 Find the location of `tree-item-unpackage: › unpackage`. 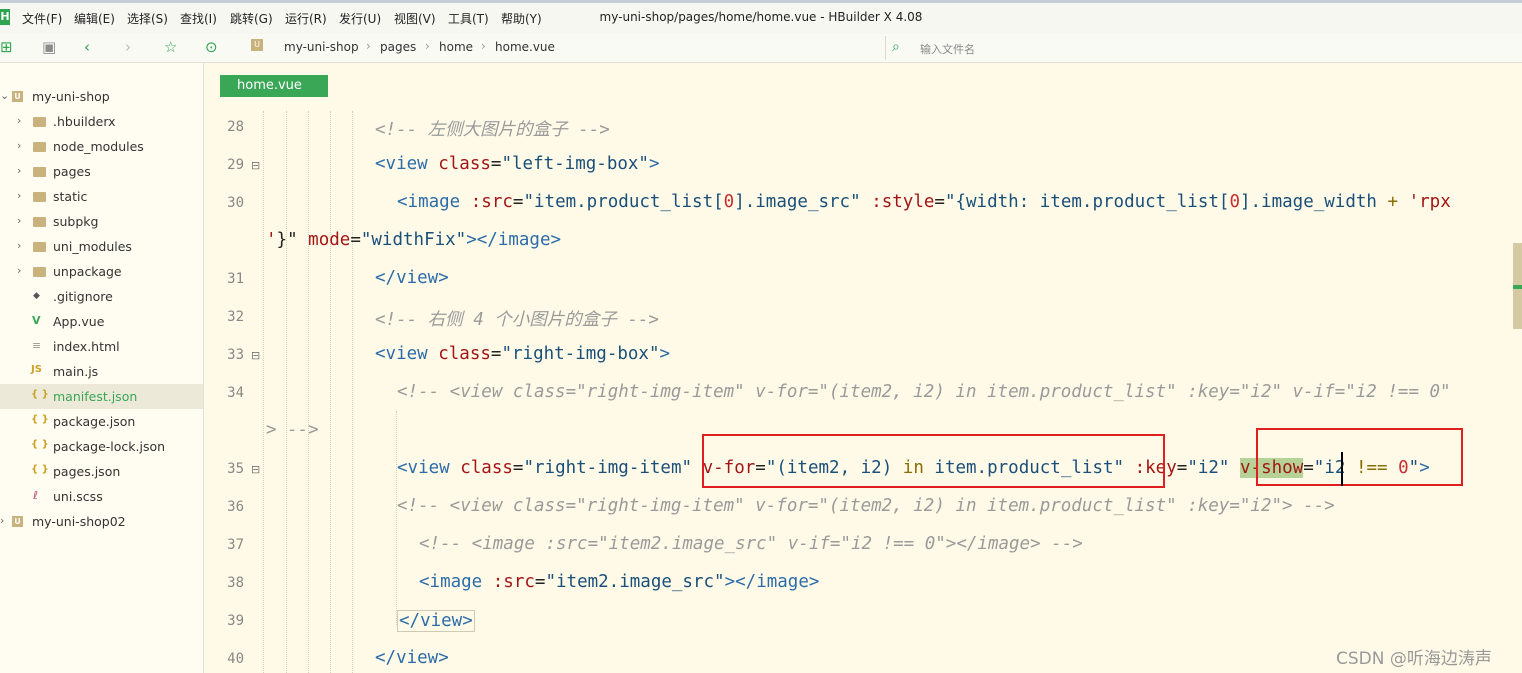

tree-item-unpackage: › unpackage is located at coordinates (101, 271).